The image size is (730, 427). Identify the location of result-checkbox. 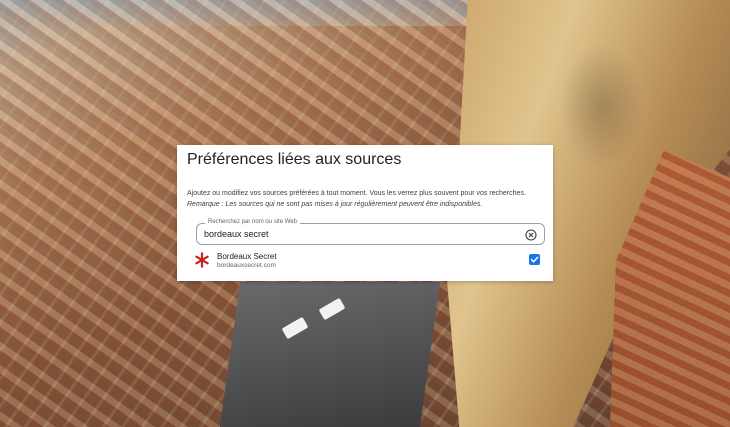
(534, 259).